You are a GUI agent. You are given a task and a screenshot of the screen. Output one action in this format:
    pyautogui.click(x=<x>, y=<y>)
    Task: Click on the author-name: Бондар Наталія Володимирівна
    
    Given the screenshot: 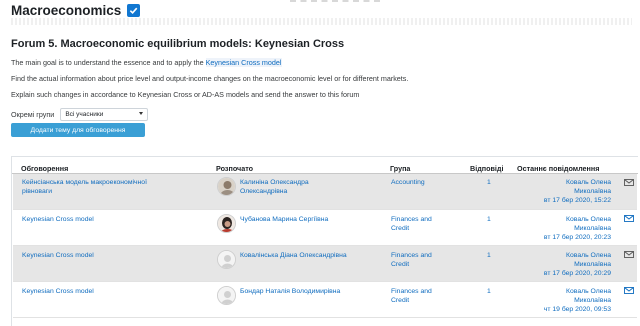 What is the action you would take?
    pyautogui.click(x=290, y=291)
    